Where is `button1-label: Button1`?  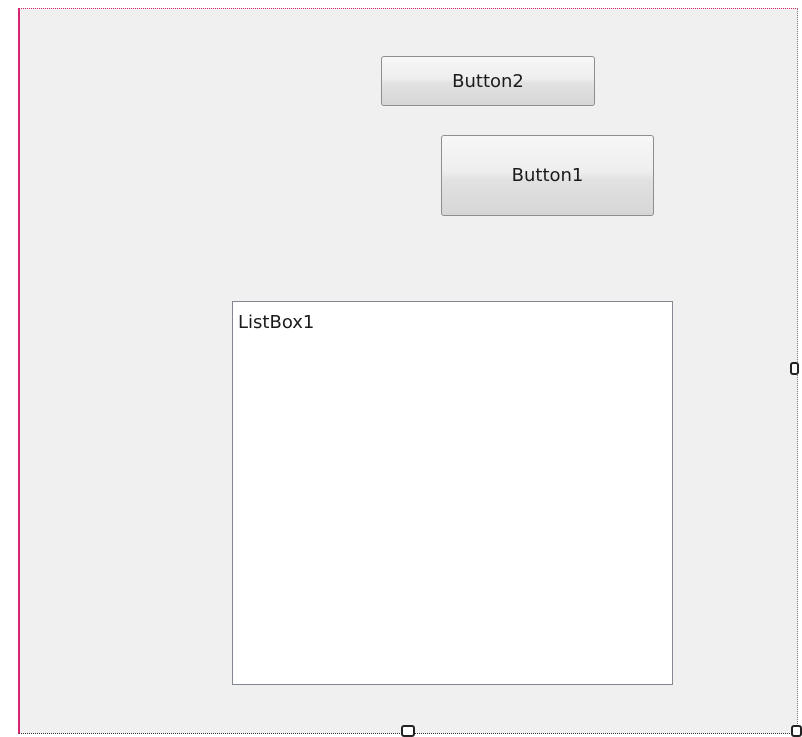
button1-label: Button1 is located at coordinates (547, 175).